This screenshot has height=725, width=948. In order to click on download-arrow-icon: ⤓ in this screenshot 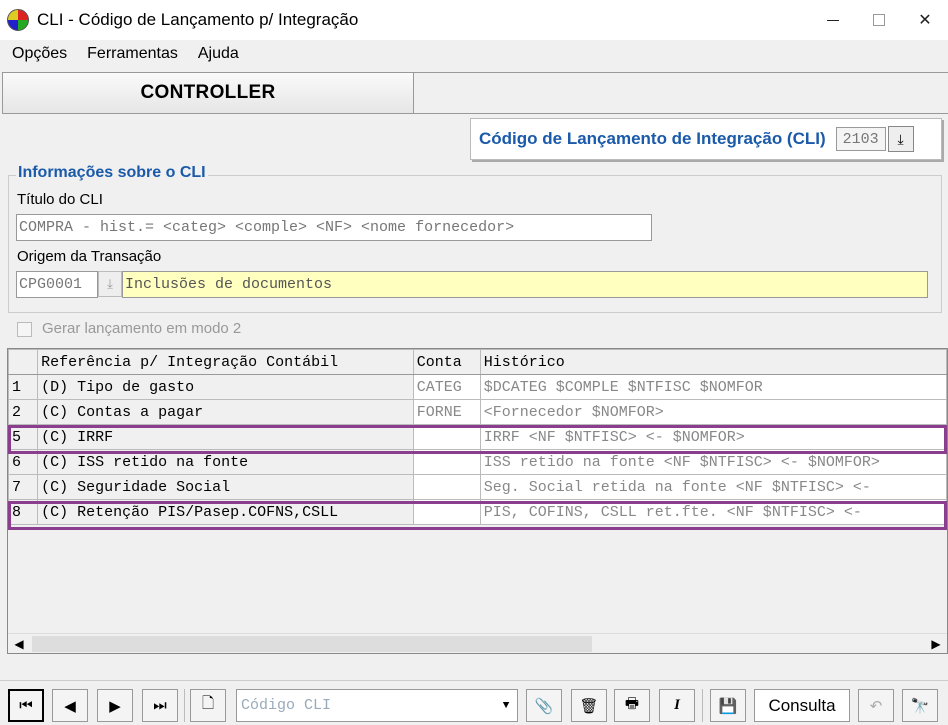, I will do `click(900, 138)`.